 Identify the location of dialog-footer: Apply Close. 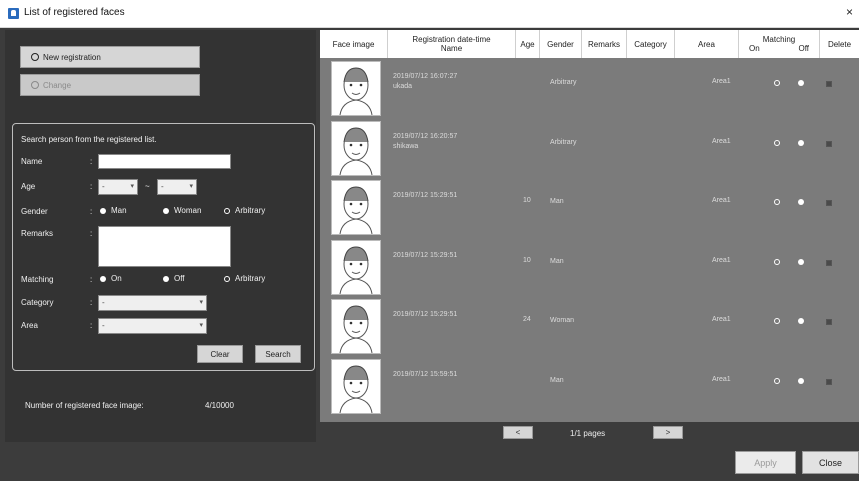
(429, 461).